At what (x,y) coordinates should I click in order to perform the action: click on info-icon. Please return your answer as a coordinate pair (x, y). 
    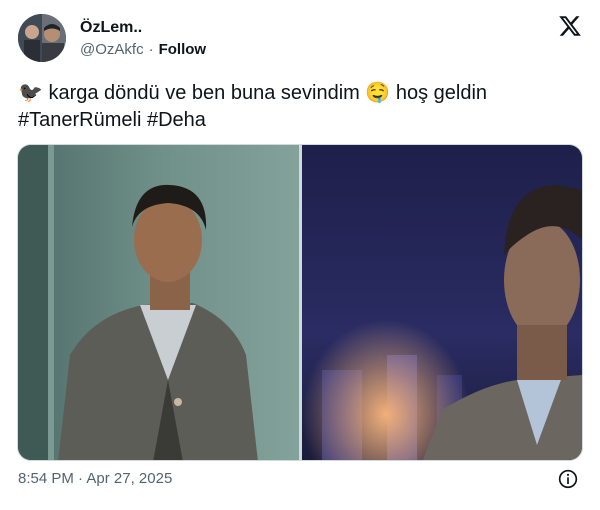
    Looking at the image, I should click on (568, 479).